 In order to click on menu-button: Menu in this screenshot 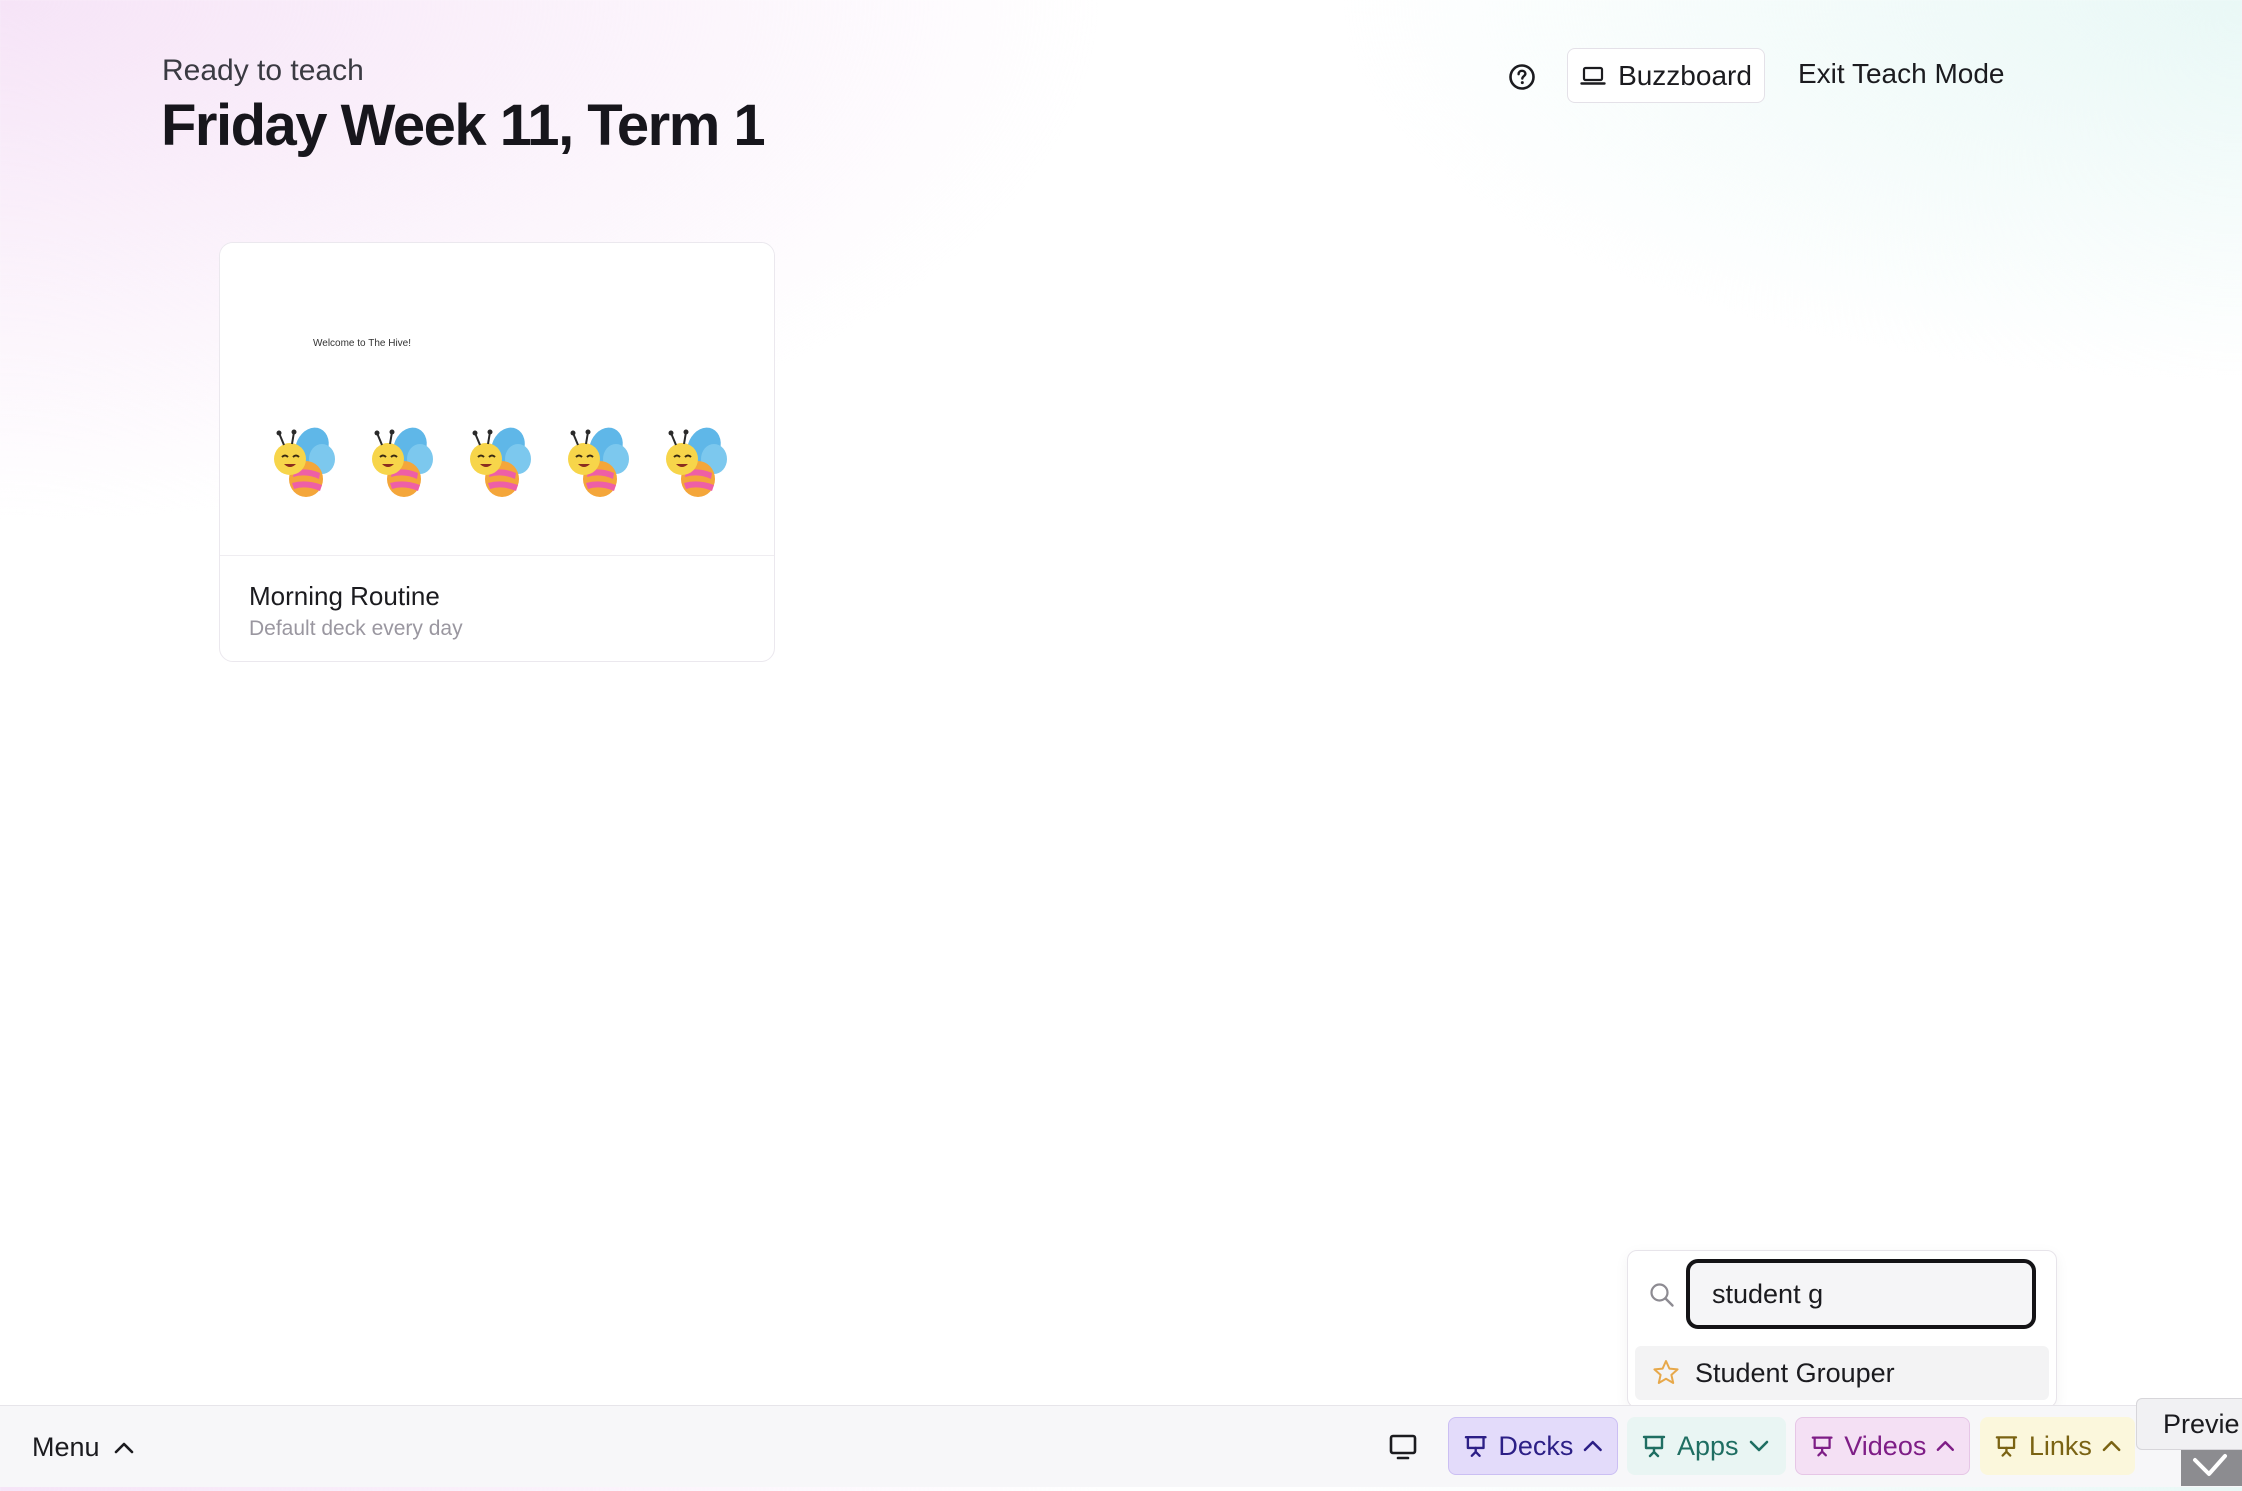, I will do `click(83, 1447)`.